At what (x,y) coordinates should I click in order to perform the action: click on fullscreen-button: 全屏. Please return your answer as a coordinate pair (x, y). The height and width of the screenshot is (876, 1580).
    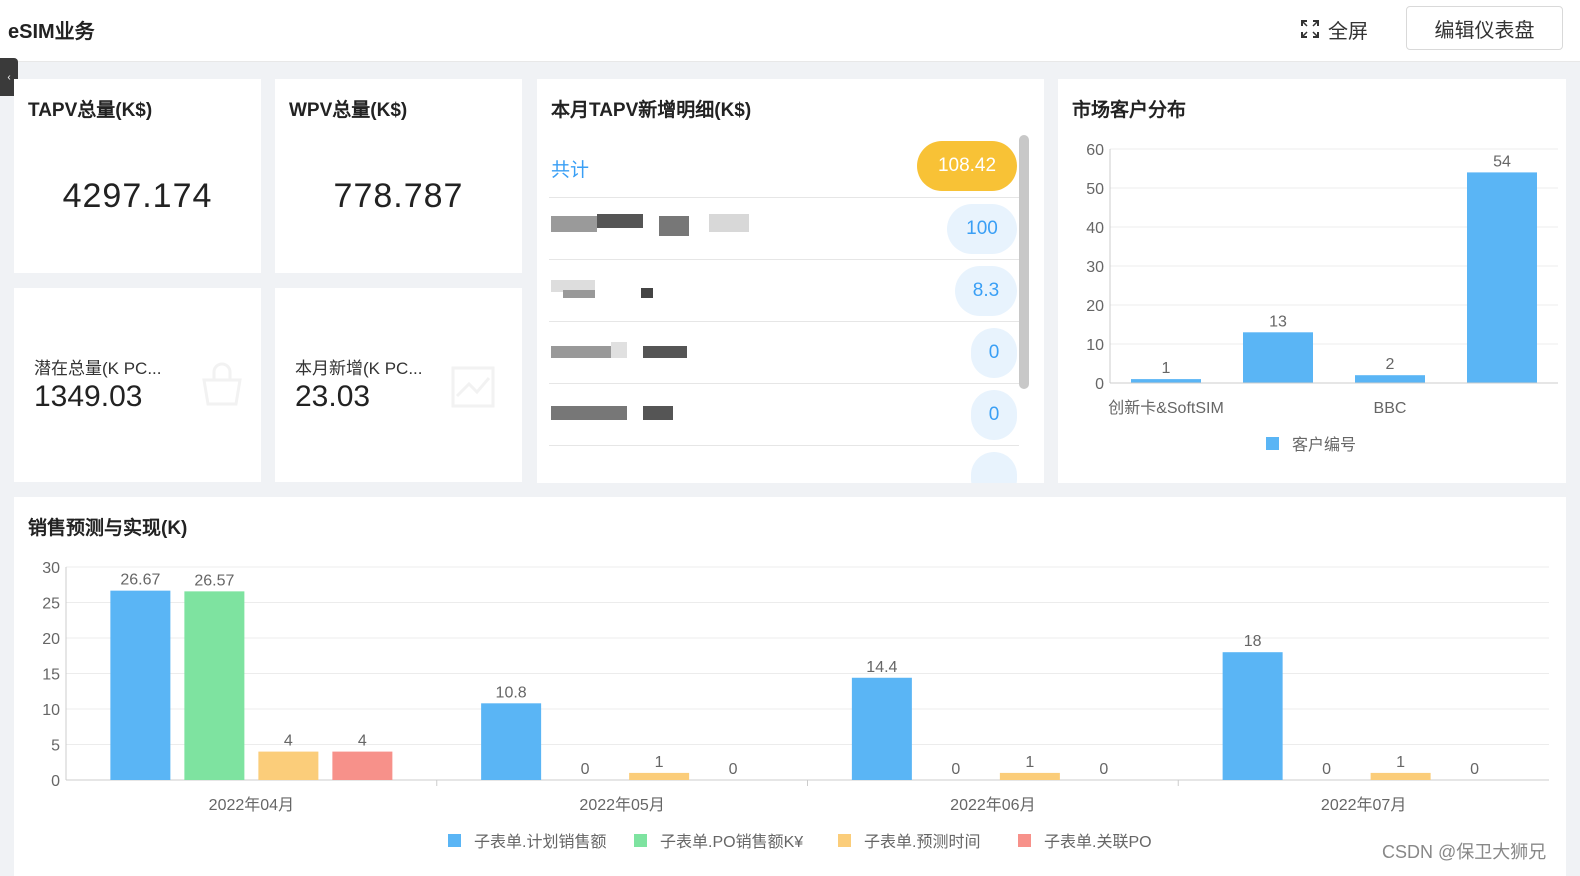
    Looking at the image, I should click on (1334, 29).